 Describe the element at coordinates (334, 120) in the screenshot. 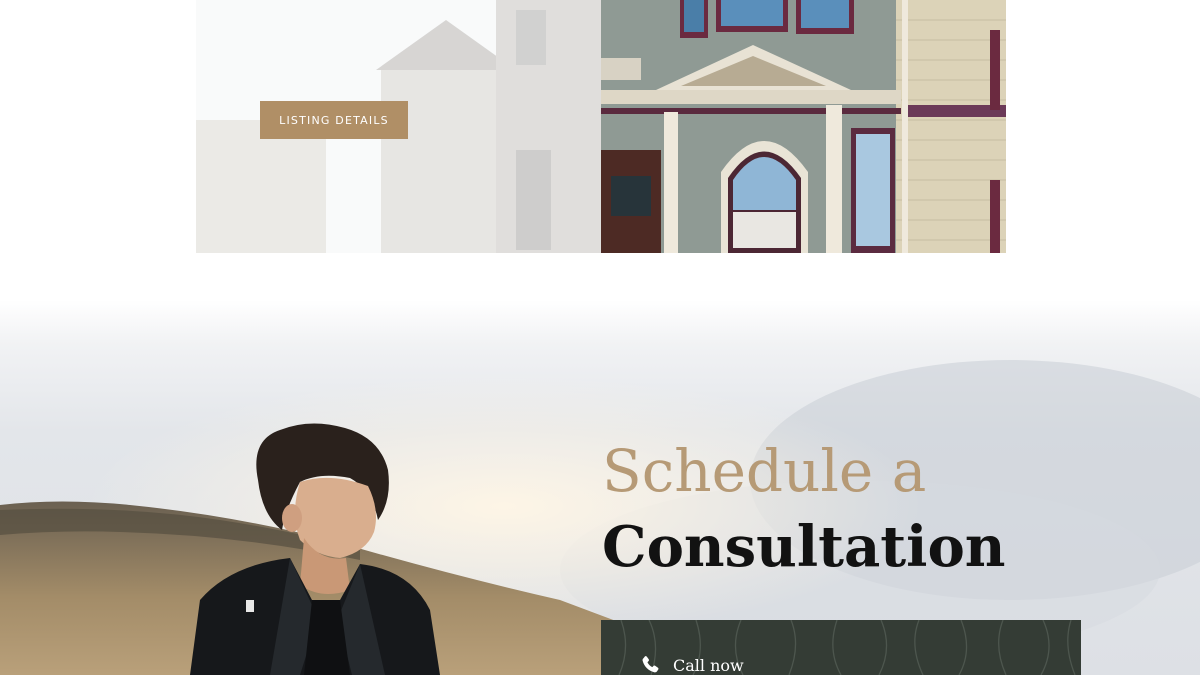

I see `listing-details-button: LISTING DETAILS` at that location.